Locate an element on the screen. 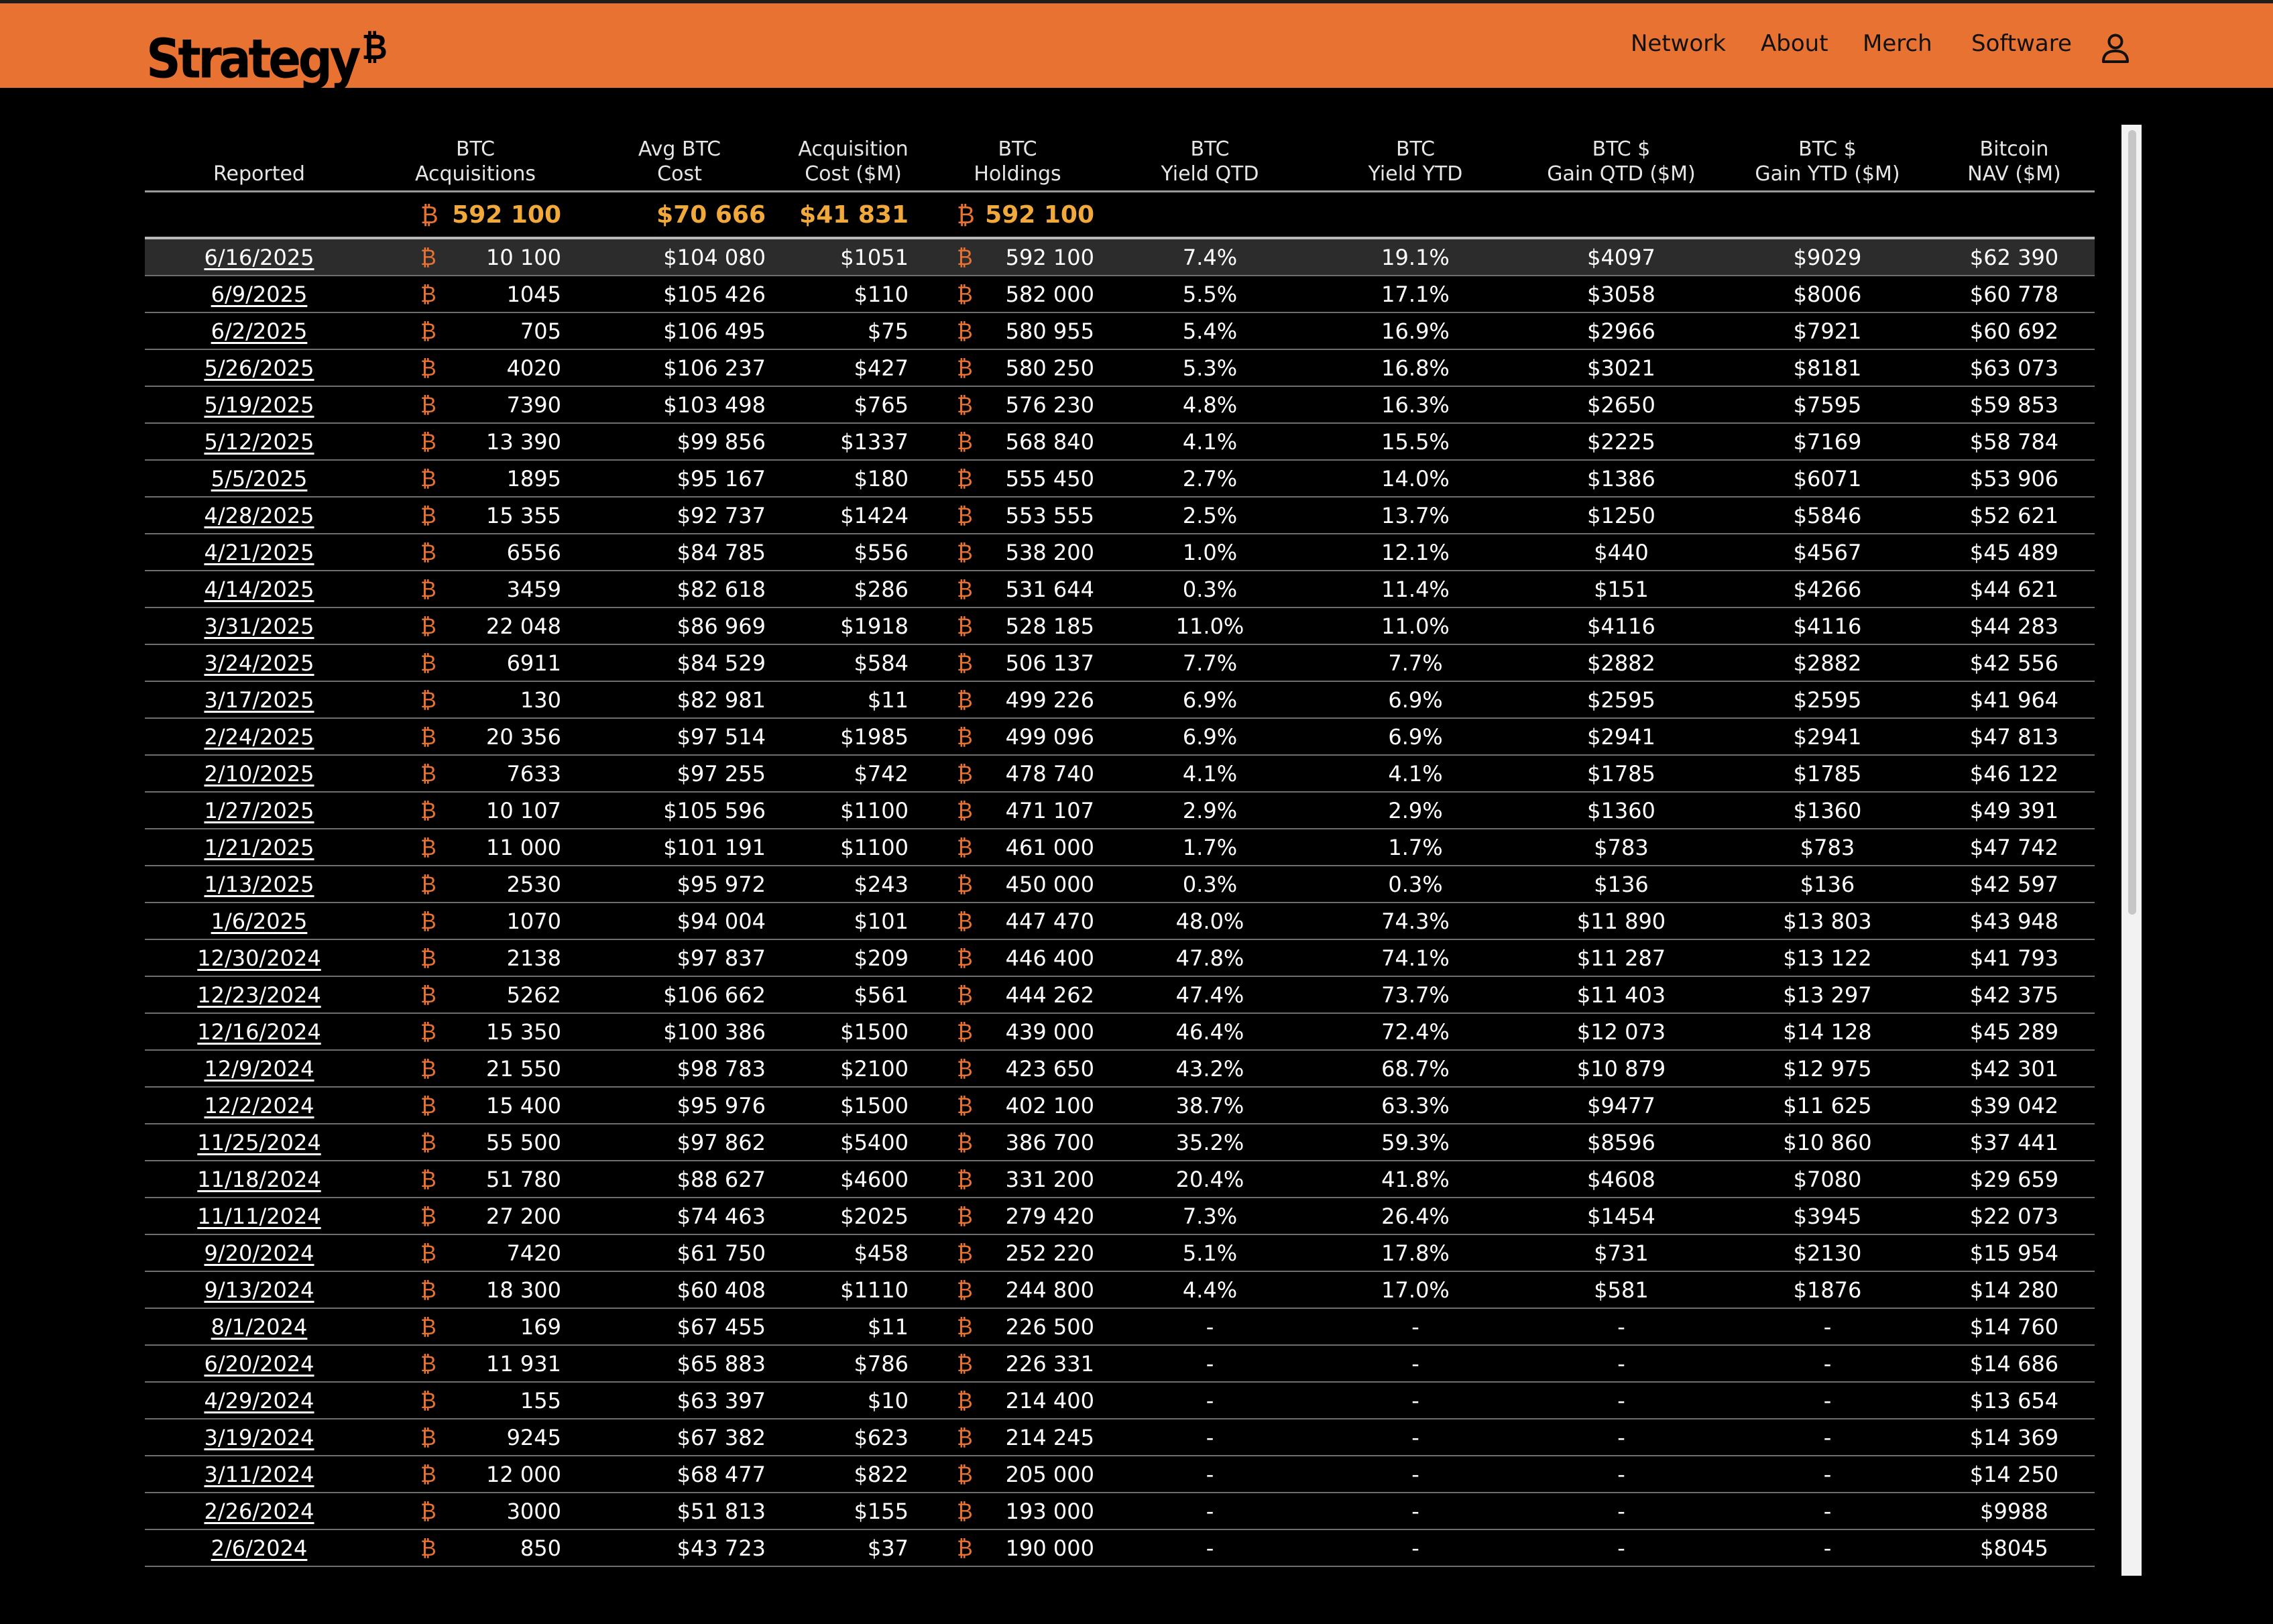 The image size is (2273, 1624). table-row: 2/6/2024 ₿ 850 $43 723 $37 ₿ 190 000- - - - $8045 is located at coordinates (1120, 1548).